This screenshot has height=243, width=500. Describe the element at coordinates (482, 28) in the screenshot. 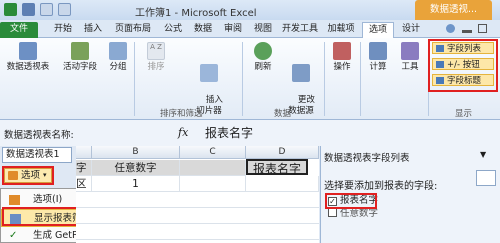

I see `restore-icon` at that location.